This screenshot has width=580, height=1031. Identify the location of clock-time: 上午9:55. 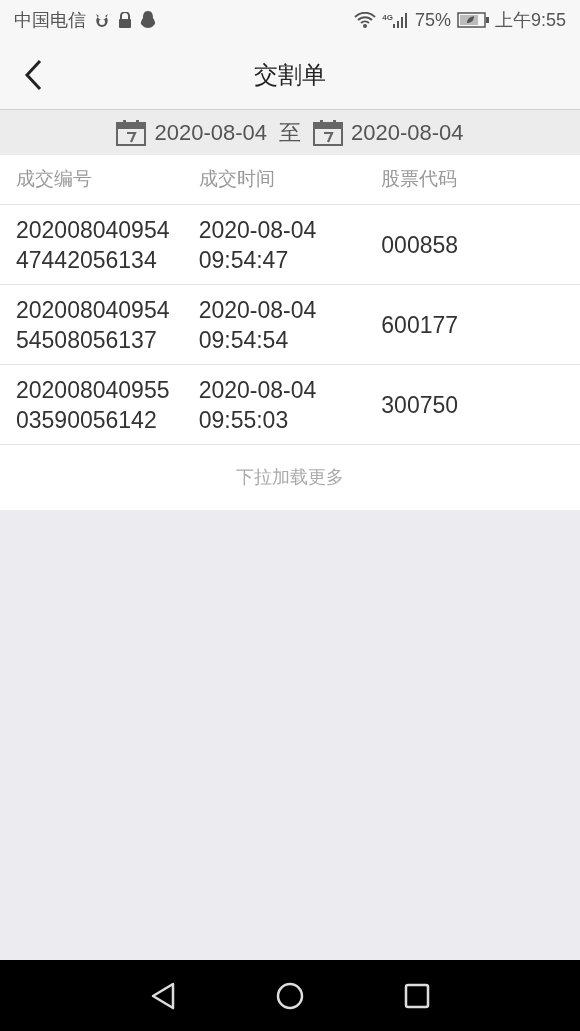
(530, 20).